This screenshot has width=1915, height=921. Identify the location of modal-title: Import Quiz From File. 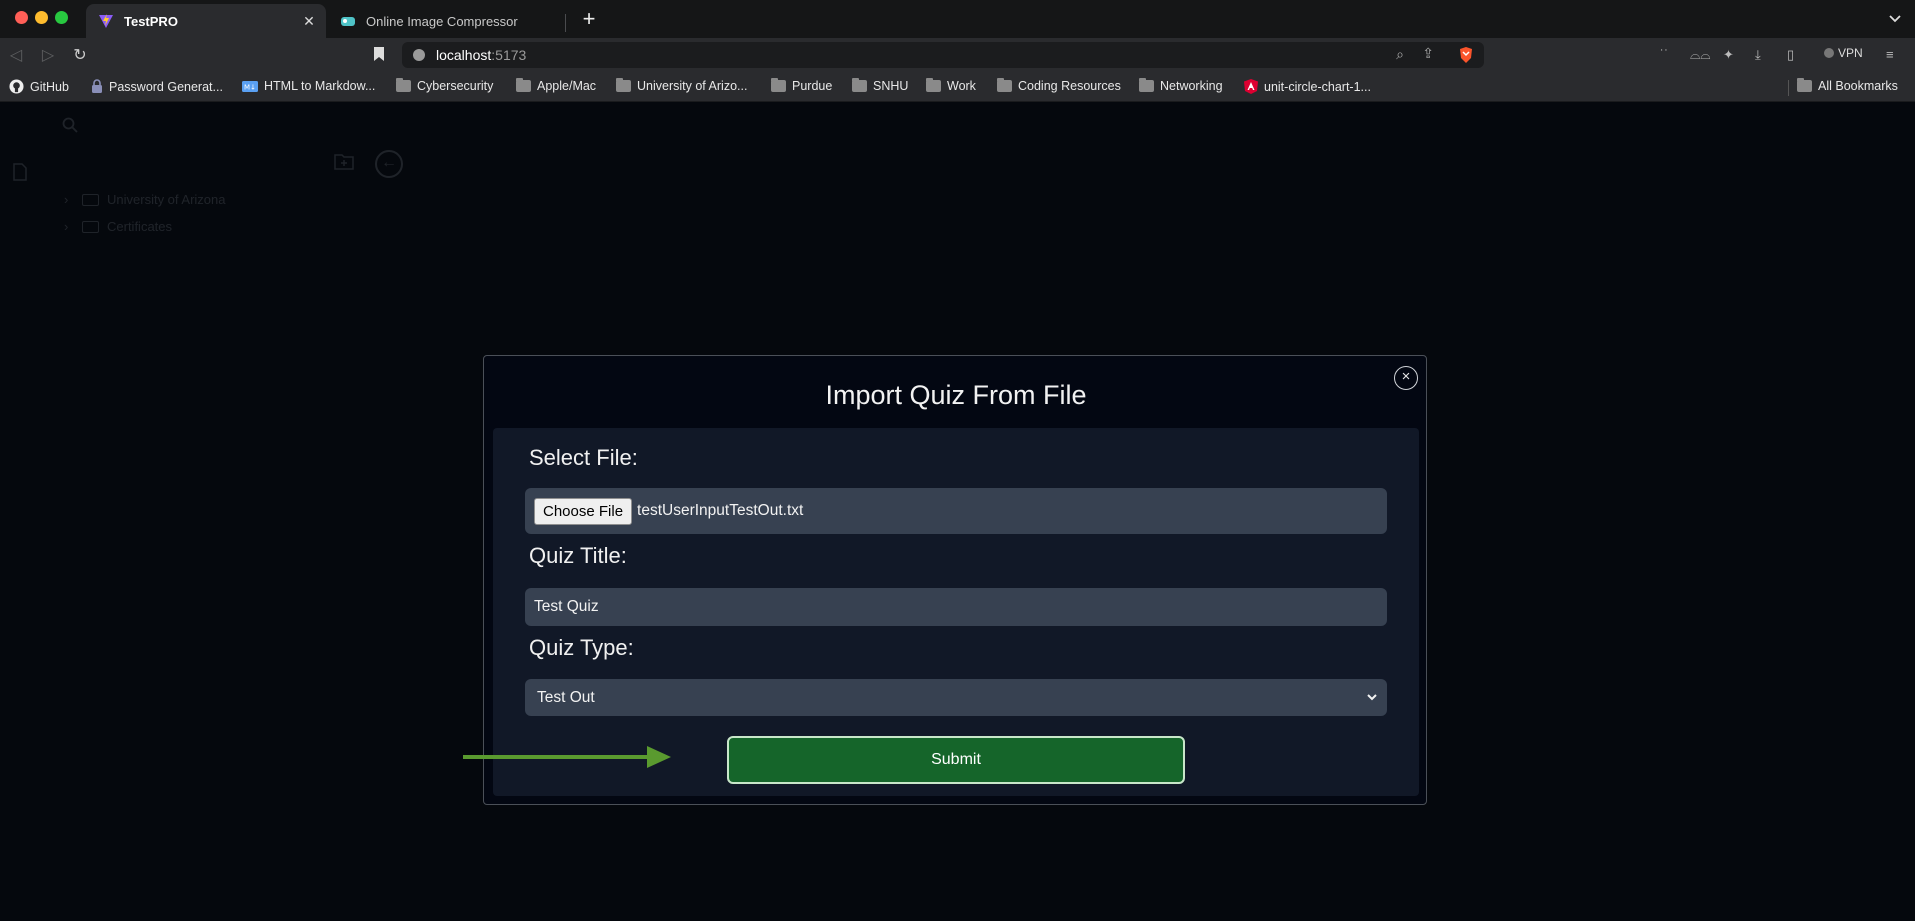
(956, 395).